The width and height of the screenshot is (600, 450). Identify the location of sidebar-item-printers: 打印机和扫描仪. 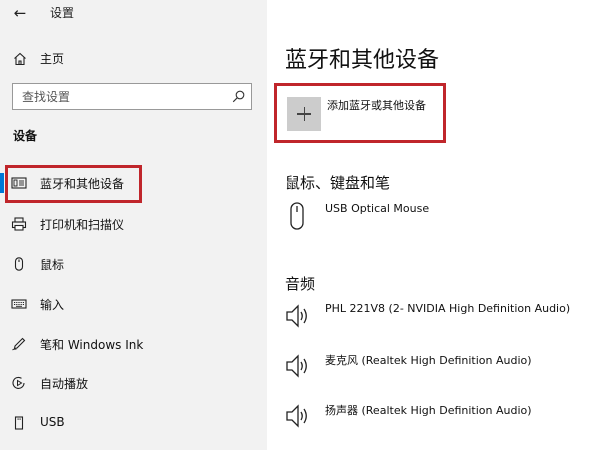
(133, 224).